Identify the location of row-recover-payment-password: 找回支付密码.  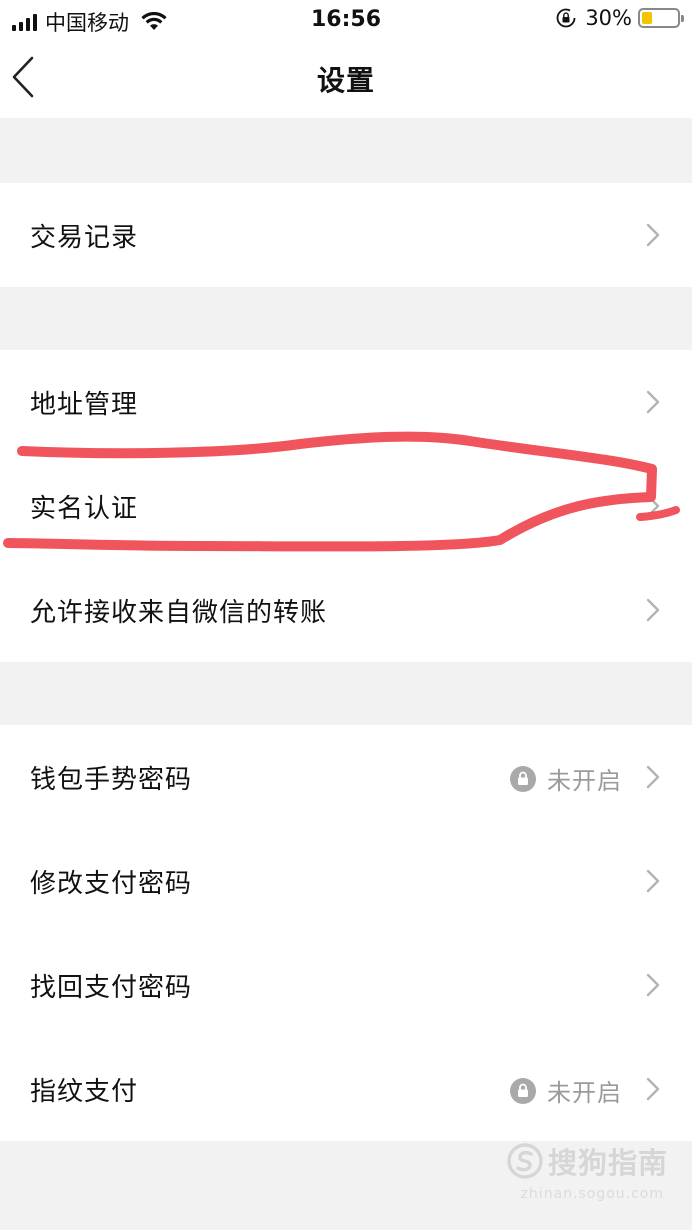
(346, 985).